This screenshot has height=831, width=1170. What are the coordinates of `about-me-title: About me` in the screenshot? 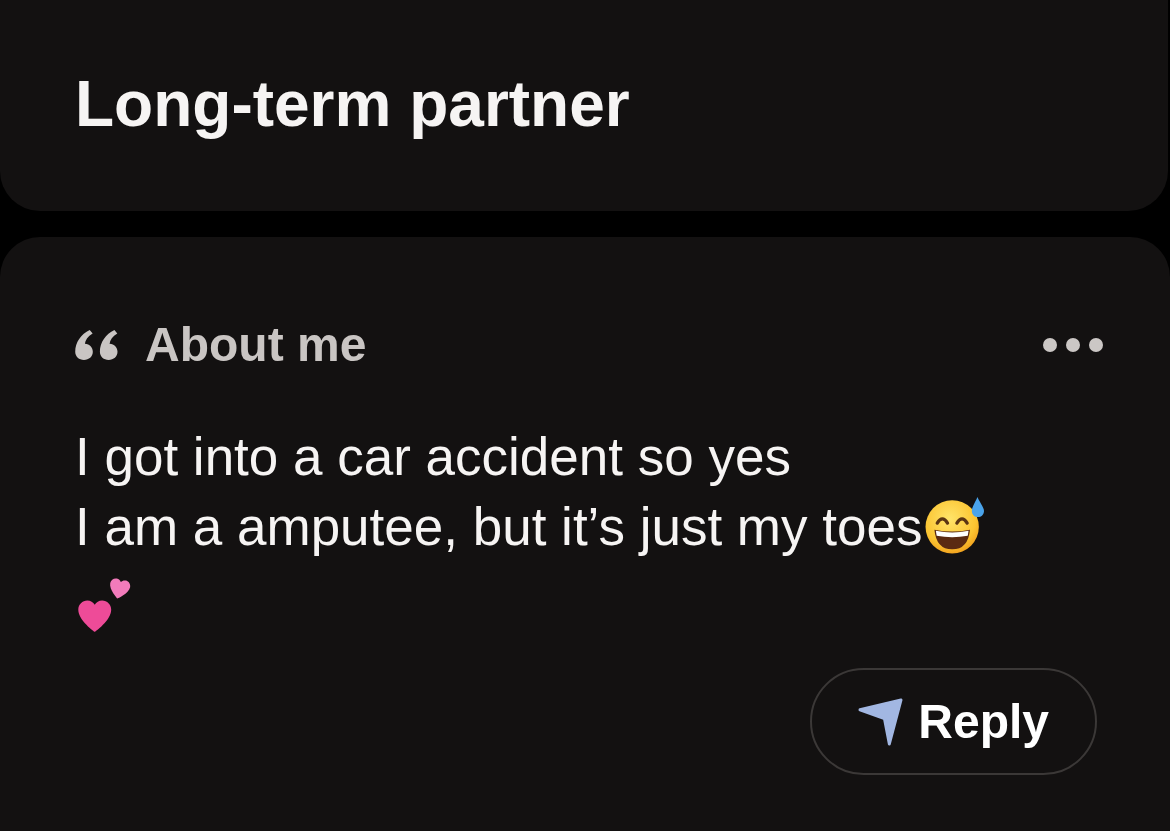 It's located at (256, 345).